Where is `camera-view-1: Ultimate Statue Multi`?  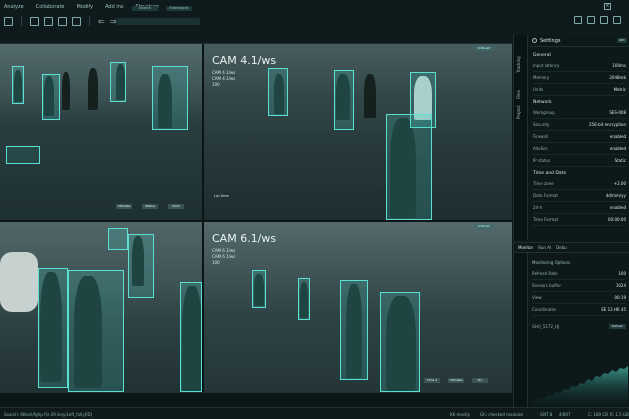 camera-view-1: Ultimate Statue Multi is located at coordinates (101, 132).